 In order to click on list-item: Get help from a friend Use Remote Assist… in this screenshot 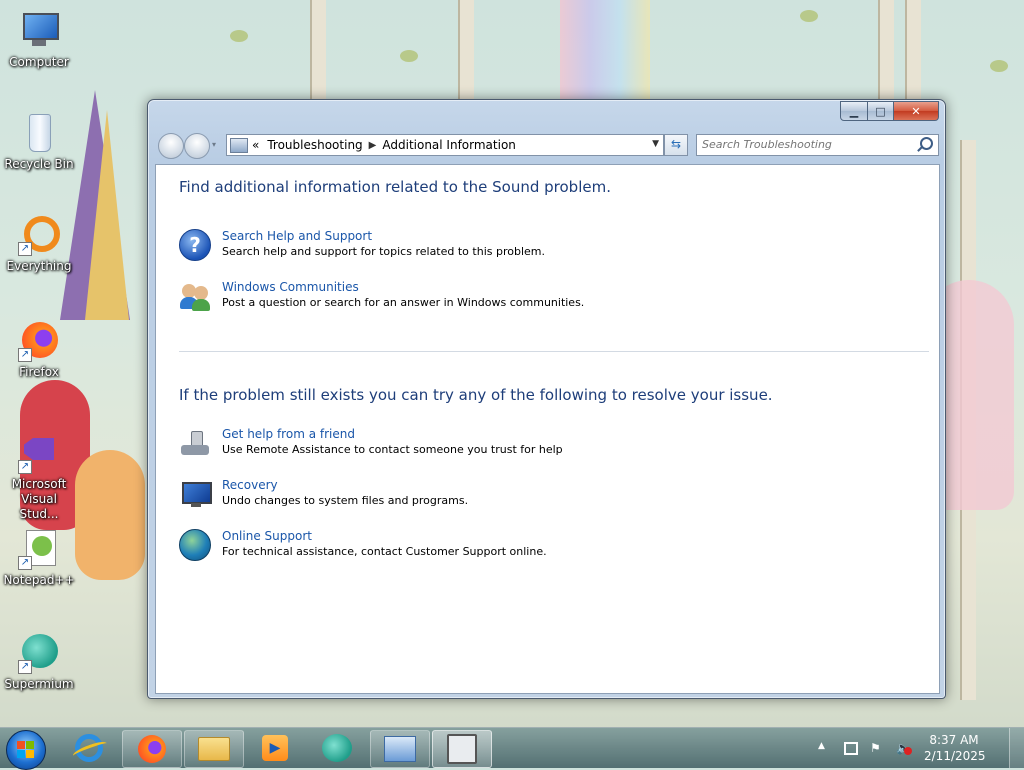, I will do `click(371, 444)`.